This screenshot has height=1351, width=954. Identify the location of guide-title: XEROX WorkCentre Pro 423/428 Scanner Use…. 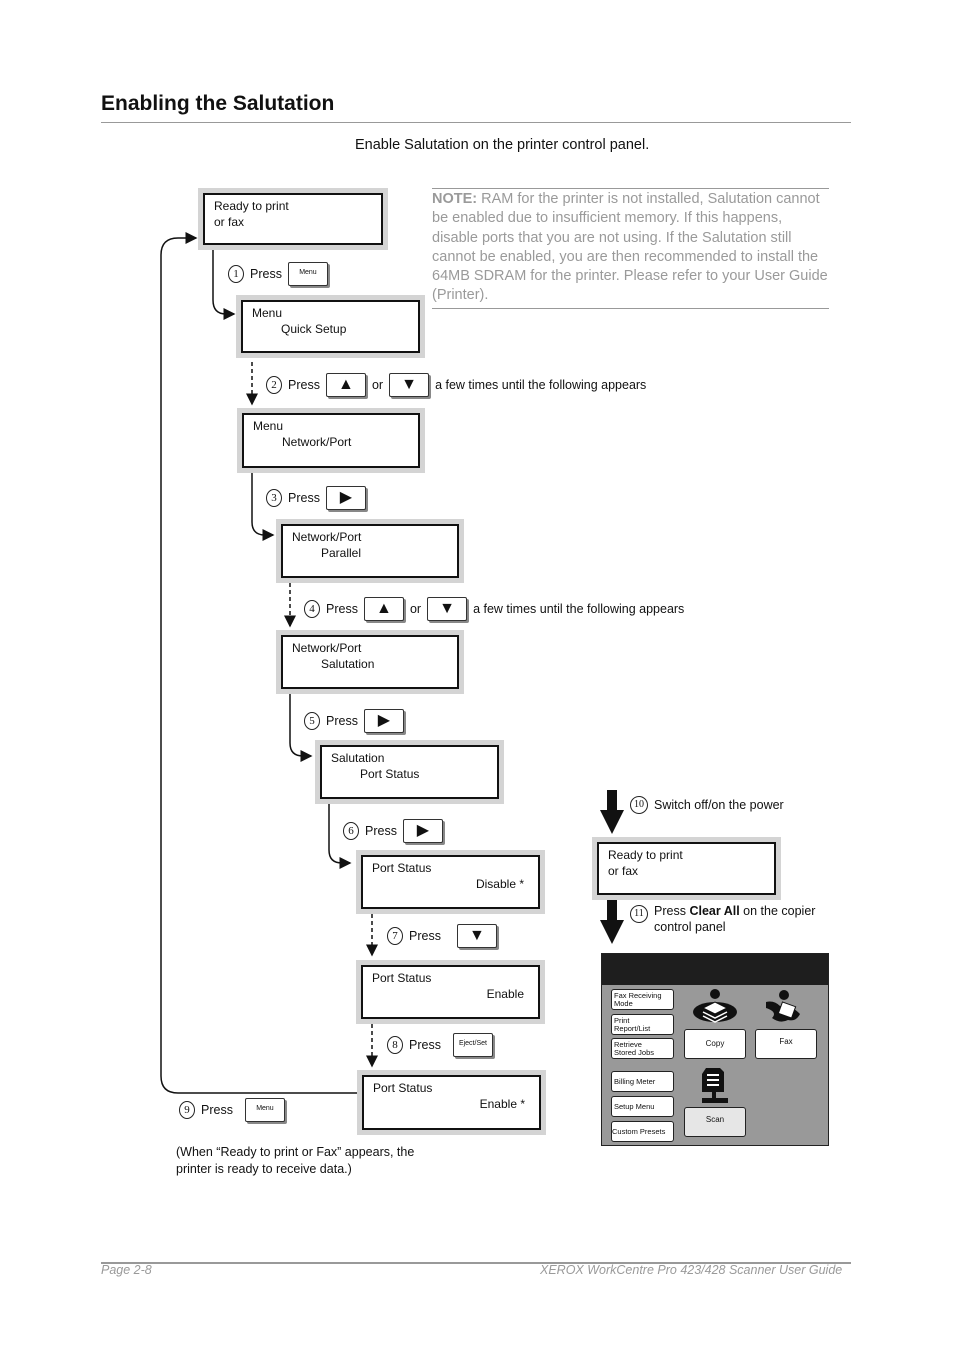
(691, 1270).